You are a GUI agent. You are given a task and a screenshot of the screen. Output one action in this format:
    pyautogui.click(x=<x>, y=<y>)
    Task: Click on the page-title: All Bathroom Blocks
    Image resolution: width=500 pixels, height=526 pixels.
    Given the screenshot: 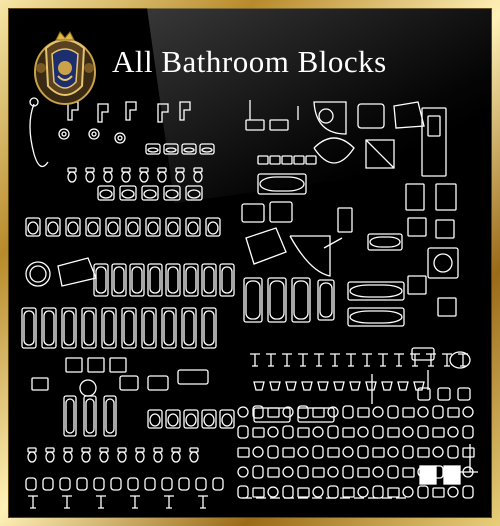 What is the action you would take?
    pyautogui.click(x=249, y=61)
    